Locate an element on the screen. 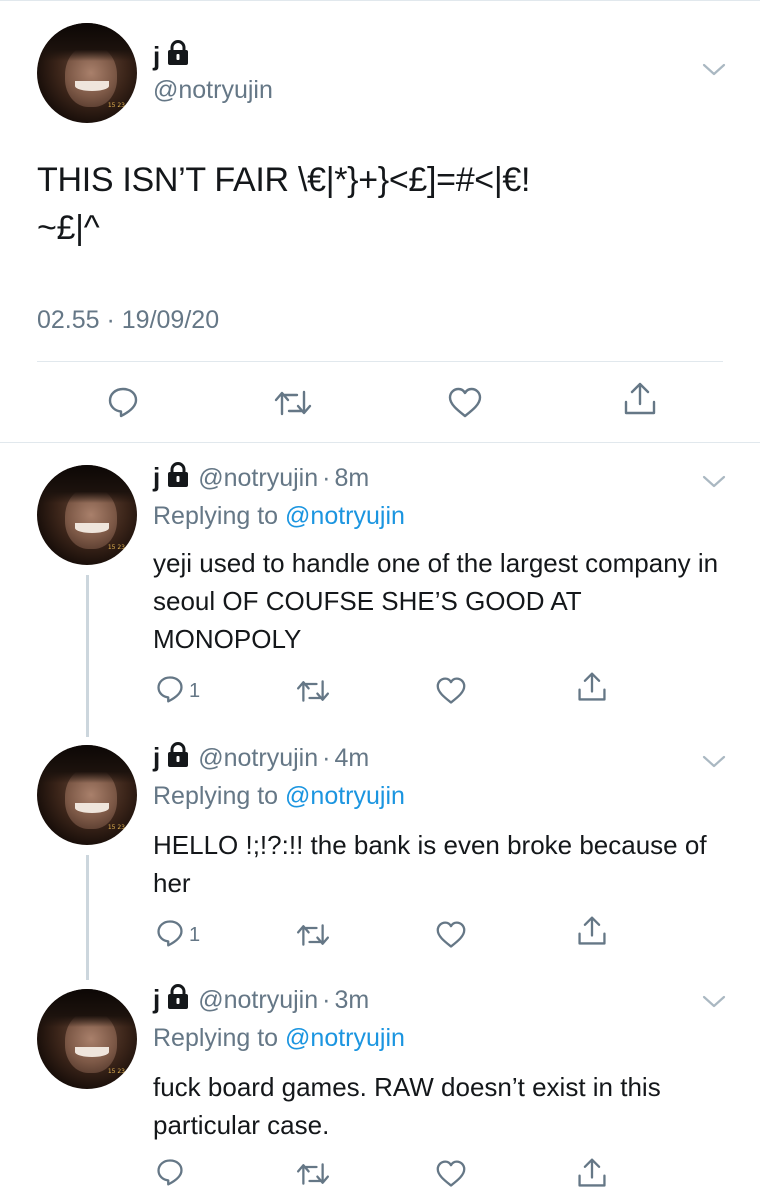  tweet-text-line: THIS ISN’T FAIR \€|*}+}<£]=#<|€! is located at coordinates (284, 180).